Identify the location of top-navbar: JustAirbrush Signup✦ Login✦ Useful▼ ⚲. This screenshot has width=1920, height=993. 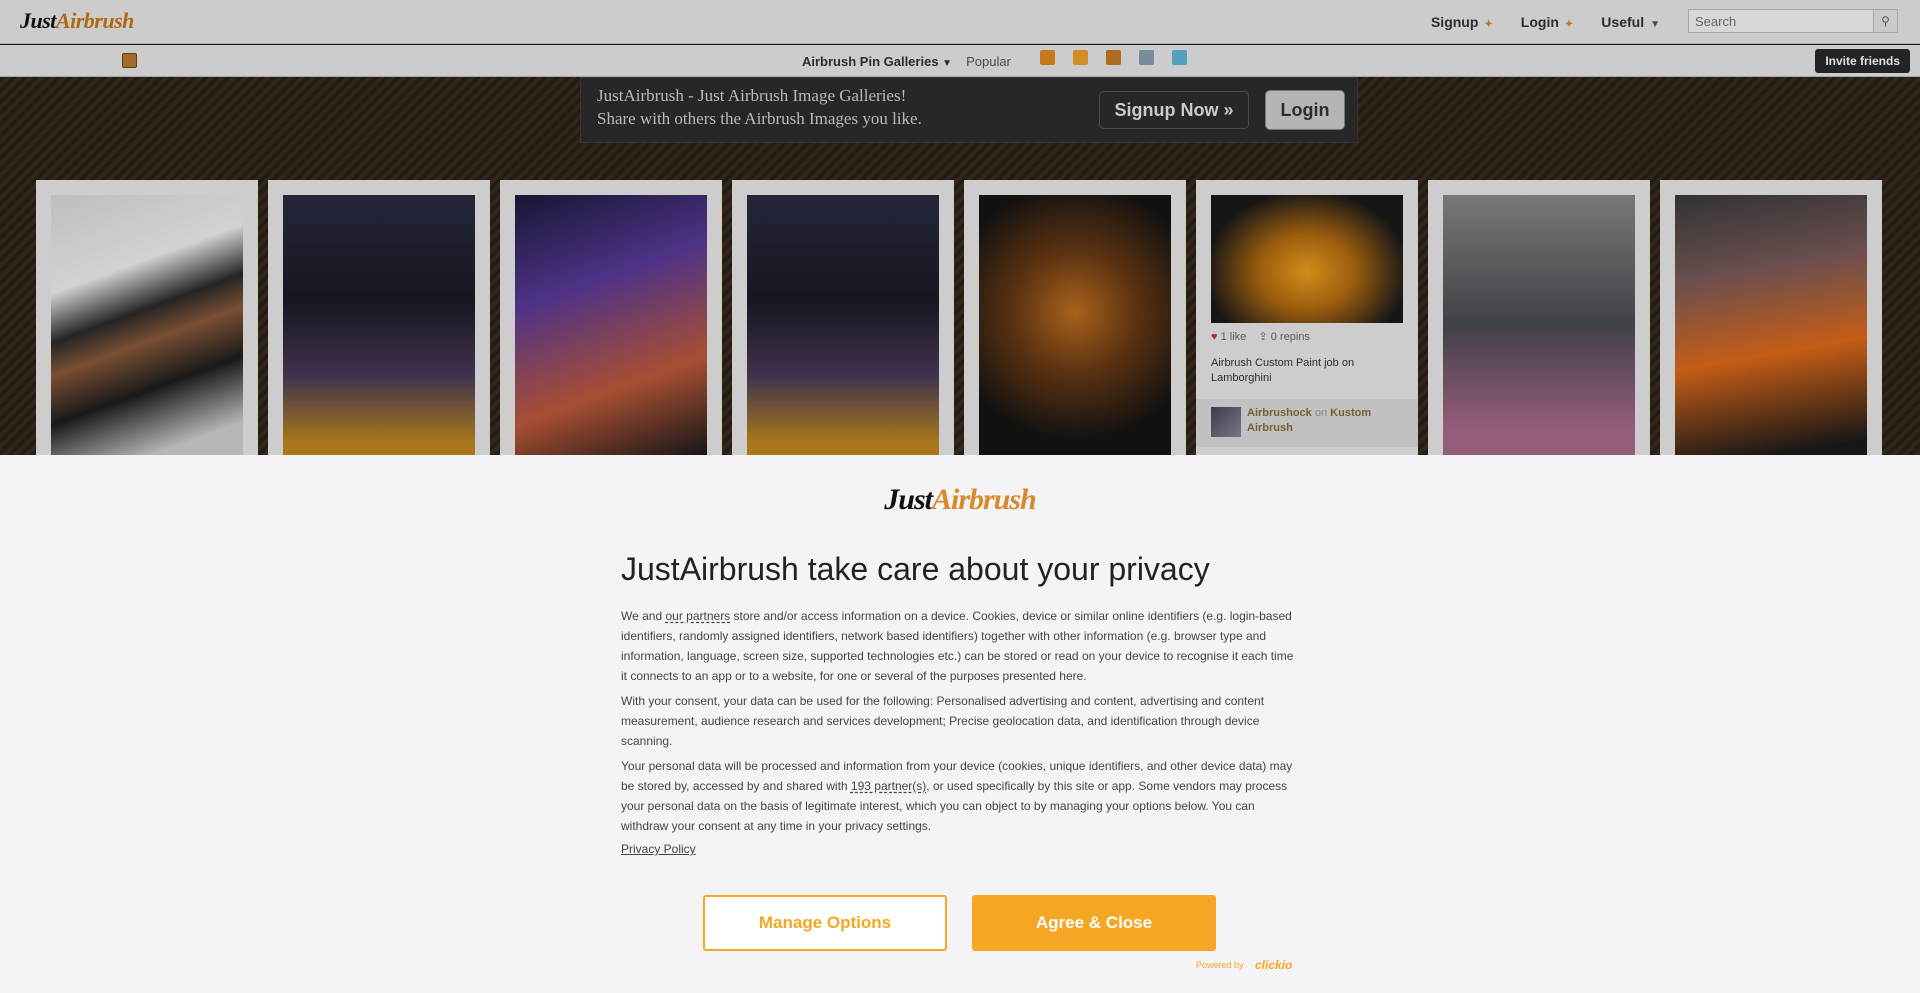
(960, 22).